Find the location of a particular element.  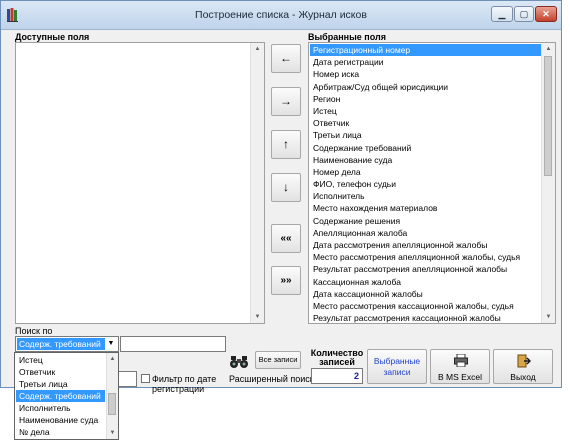

selected-field-item: Номер дела is located at coordinates (425, 172).